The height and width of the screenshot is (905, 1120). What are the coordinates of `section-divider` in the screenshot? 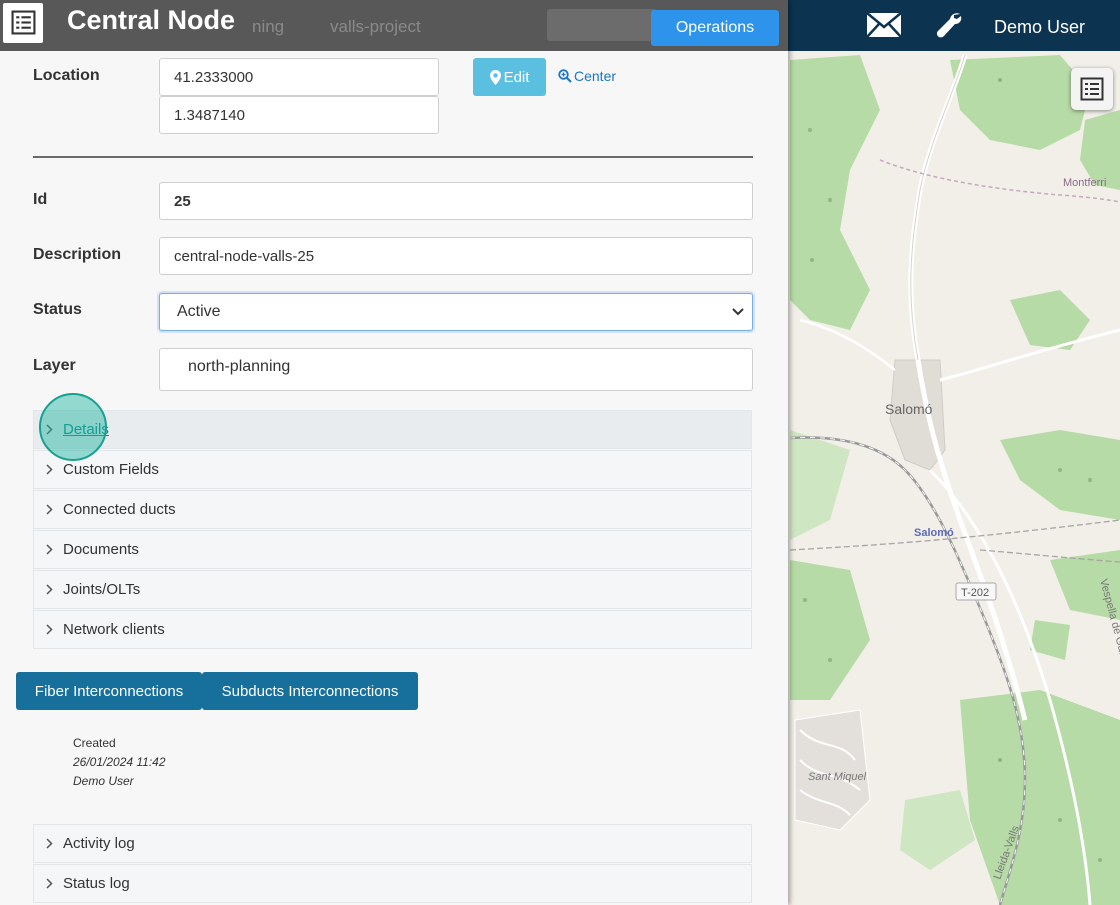 It's located at (393, 157).